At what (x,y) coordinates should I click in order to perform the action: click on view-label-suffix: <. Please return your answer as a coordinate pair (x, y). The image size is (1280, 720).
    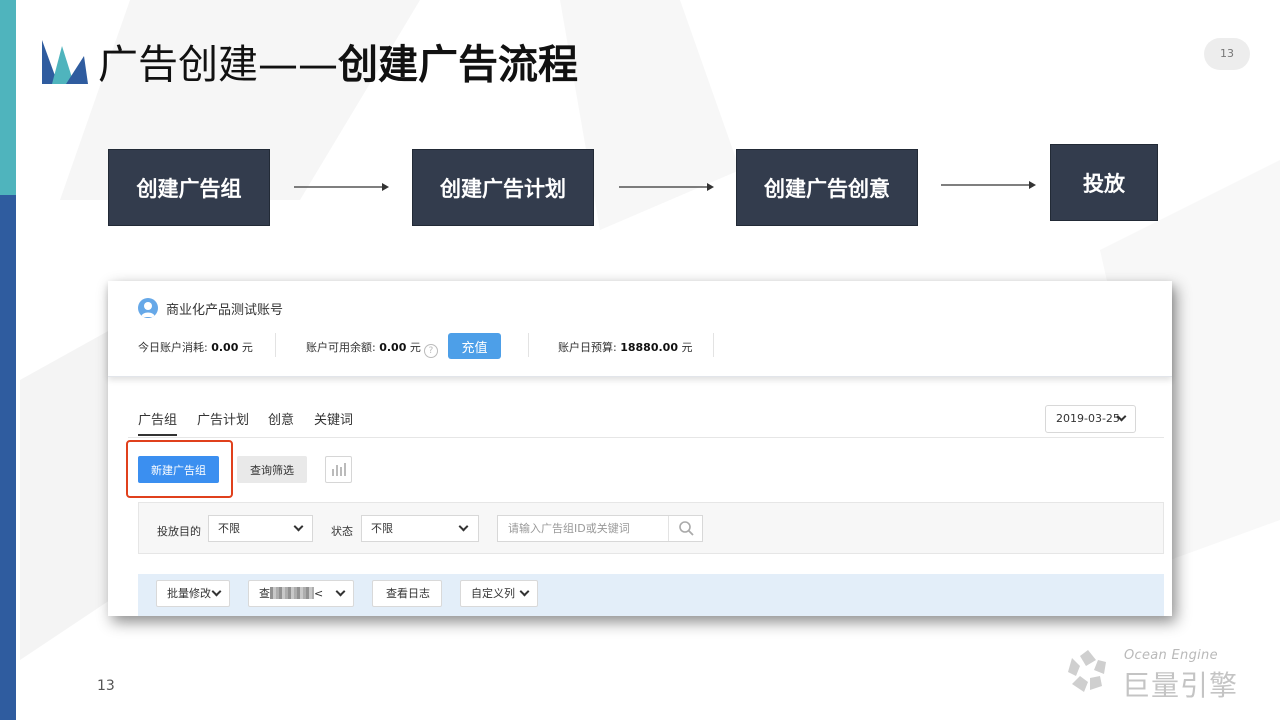
    Looking at the image, I should click on (319, 593).